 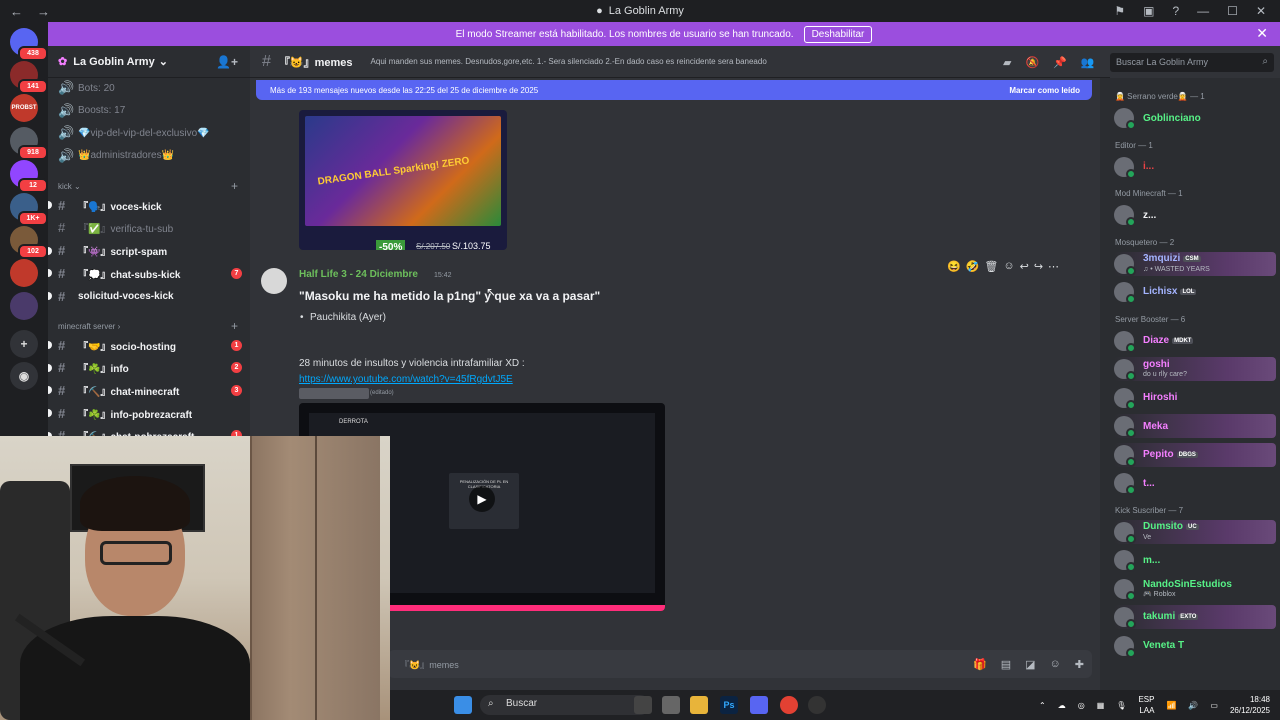 What do you see at coordinates (1195, 341) in the screenshot?
I see `member-item: Diaze MDKT` at bounding box center [1195, 341].